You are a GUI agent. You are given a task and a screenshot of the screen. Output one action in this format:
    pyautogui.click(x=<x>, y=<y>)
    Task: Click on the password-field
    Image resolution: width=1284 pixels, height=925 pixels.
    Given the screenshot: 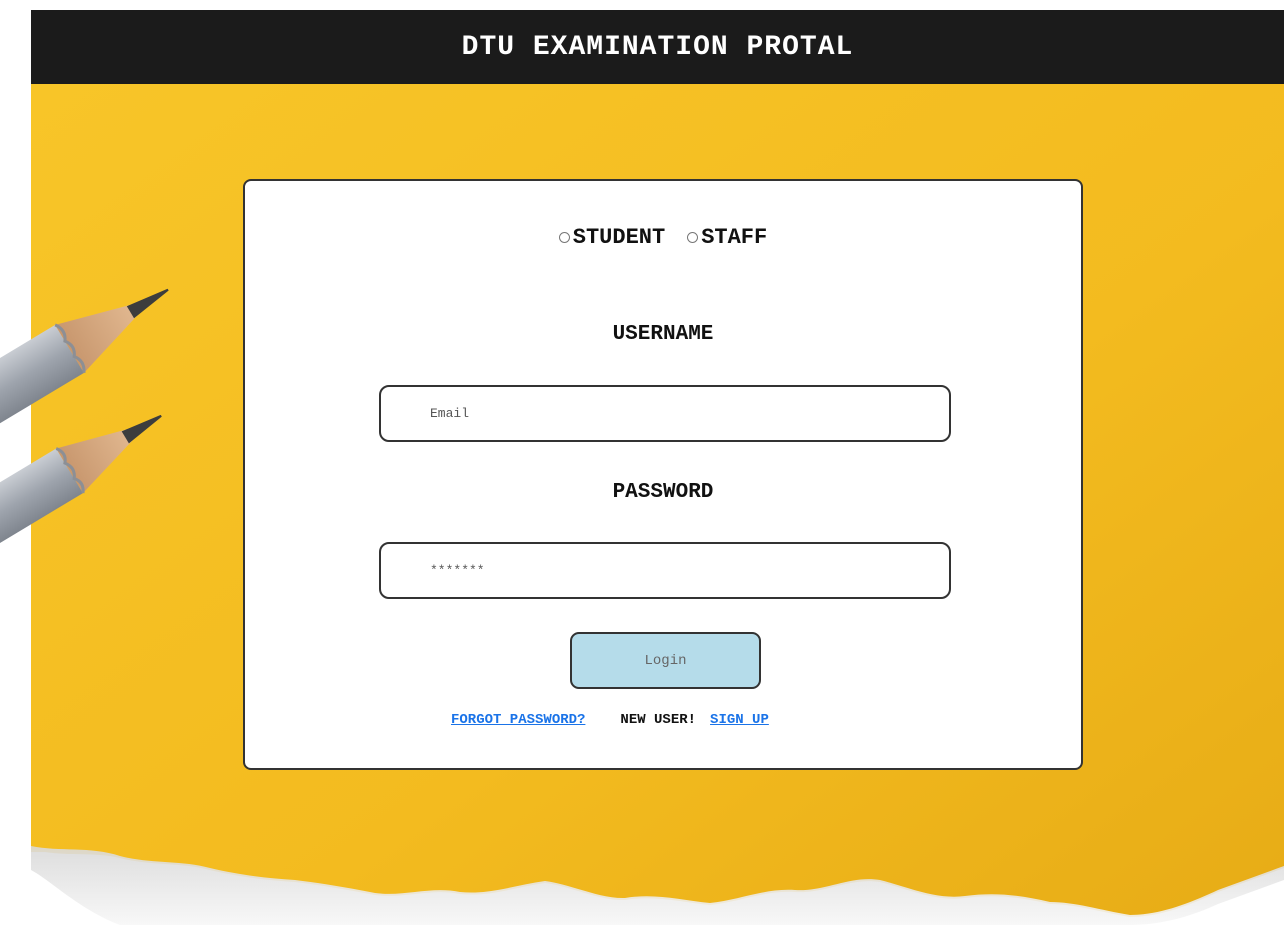 What is the action you would take?
    pyautogui.click(x=665, y=570)
    